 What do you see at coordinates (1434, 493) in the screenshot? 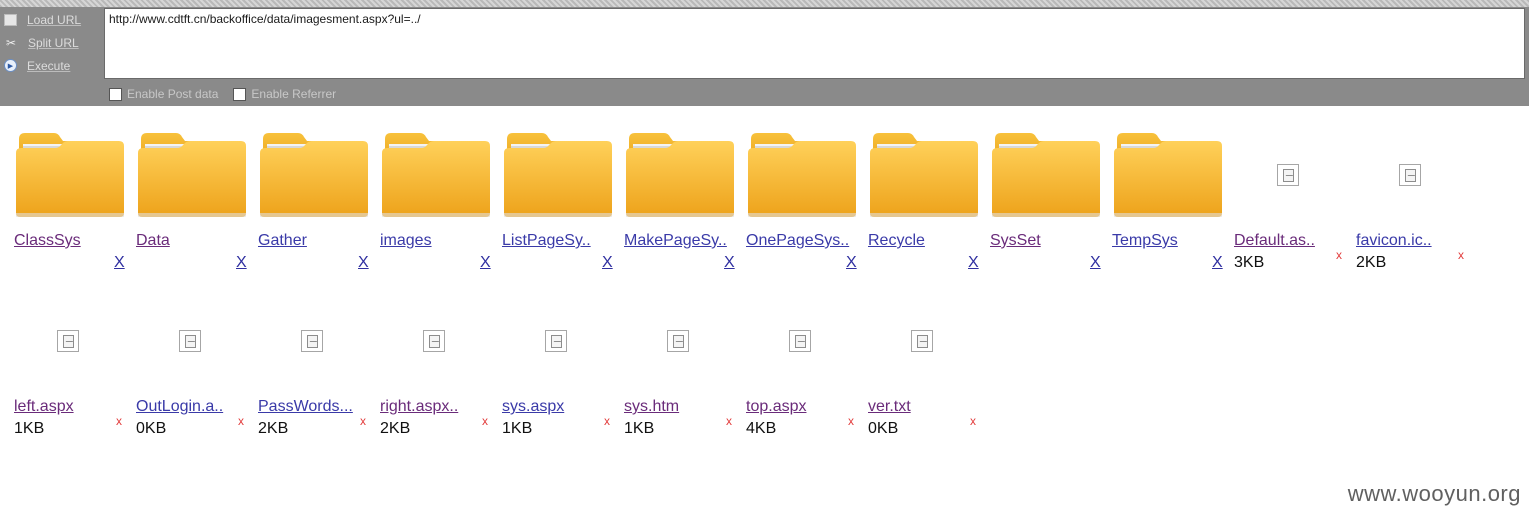
I see `watermark: www.wooyun.org` at bounding box center [1434, 493].